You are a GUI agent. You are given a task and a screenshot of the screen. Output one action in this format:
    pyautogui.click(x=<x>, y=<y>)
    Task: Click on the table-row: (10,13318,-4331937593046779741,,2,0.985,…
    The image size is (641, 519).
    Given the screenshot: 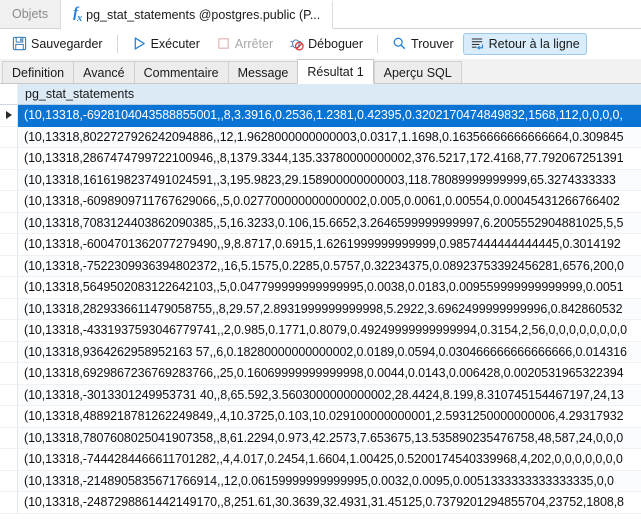 What is the action you would take?
    pyautogui.click(x=320, y=331)
    